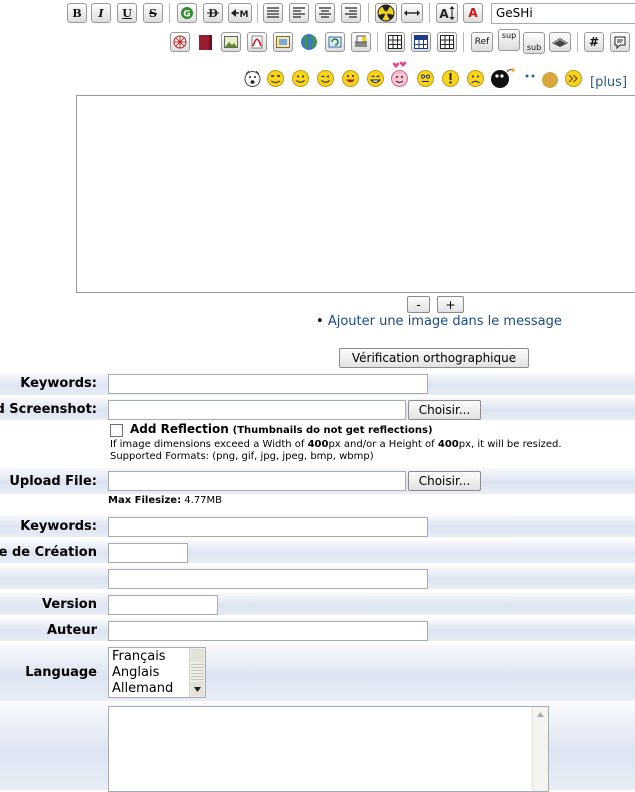  What do you see at coordinates (275, 78) in the screenshot?
I see `tongue-smiley-icon` at bounding box center [275, 78].